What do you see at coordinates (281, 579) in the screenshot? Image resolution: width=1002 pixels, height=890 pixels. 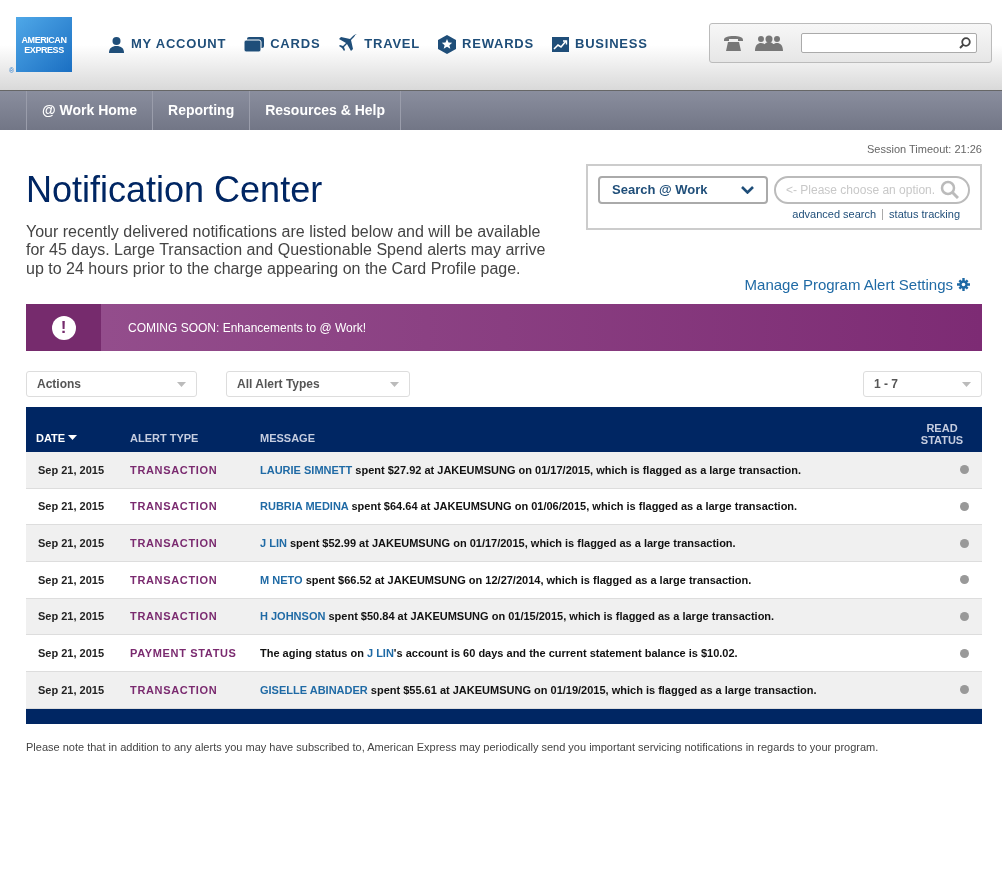 I see `person-link: M NETO` at bounding box center [281, 579].